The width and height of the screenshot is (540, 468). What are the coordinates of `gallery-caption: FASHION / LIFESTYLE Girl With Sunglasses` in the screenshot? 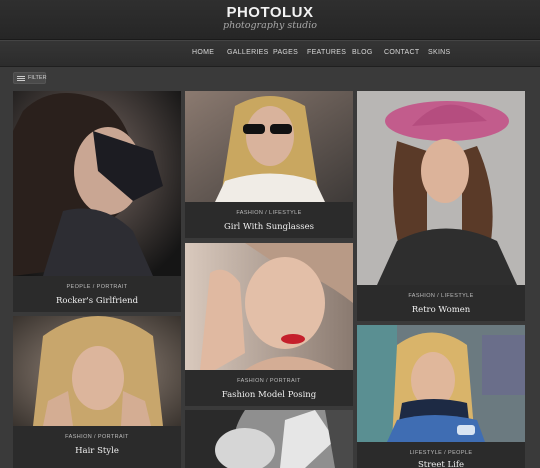 It's located at (269, 220).